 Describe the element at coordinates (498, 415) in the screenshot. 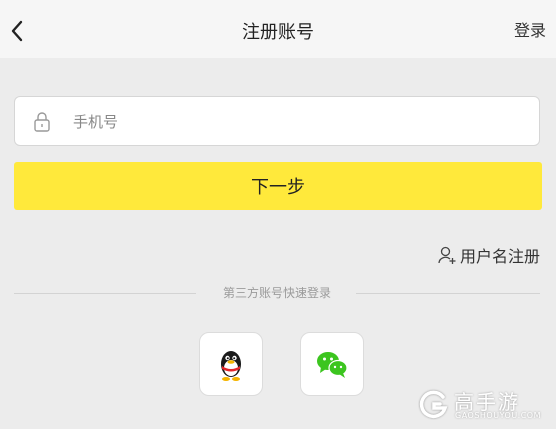

I see `watermark-url: GAOSHOUYOU.COM` at that location.